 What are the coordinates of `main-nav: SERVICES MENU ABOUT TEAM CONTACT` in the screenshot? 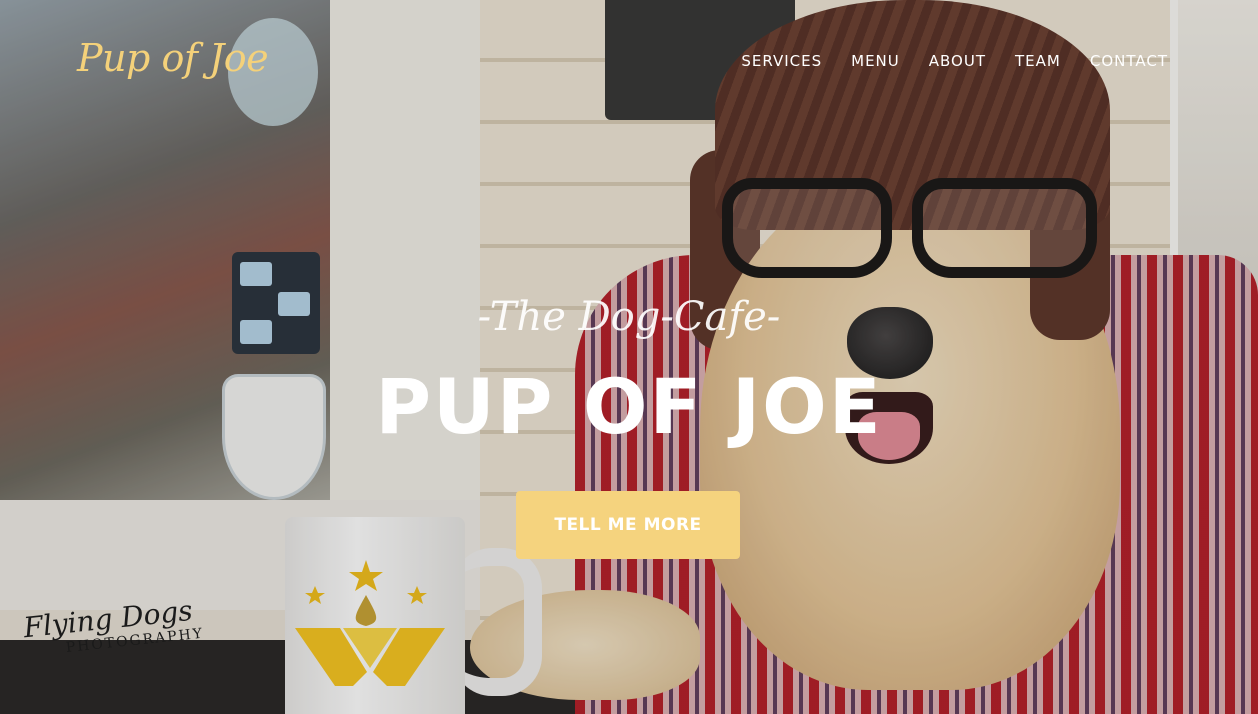 It's located at (954, 61).